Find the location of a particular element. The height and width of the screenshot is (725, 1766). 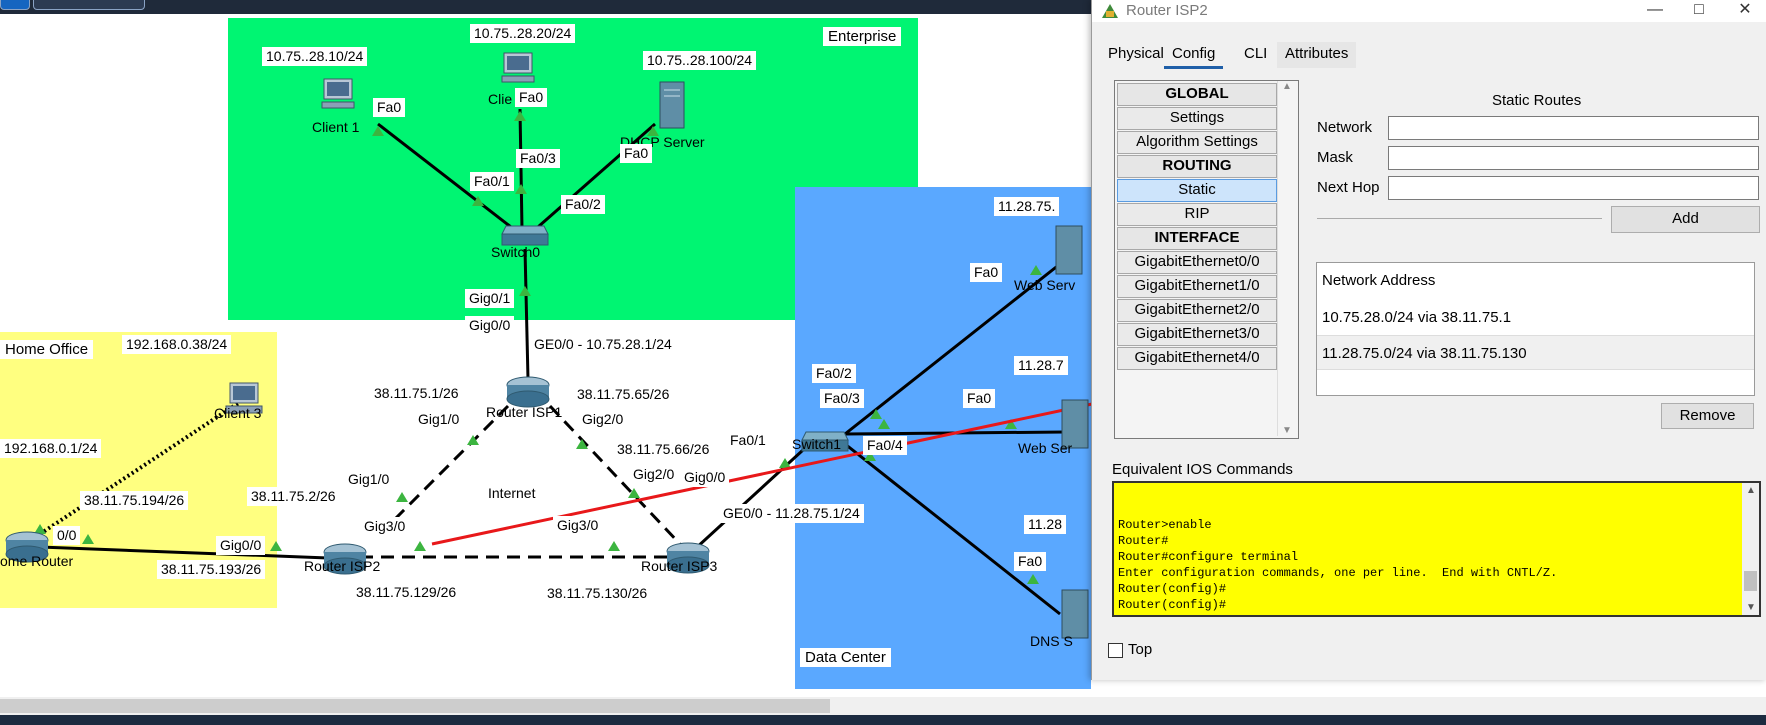

next-hop-label: Next Hop is located at coordinates (1348, 187).